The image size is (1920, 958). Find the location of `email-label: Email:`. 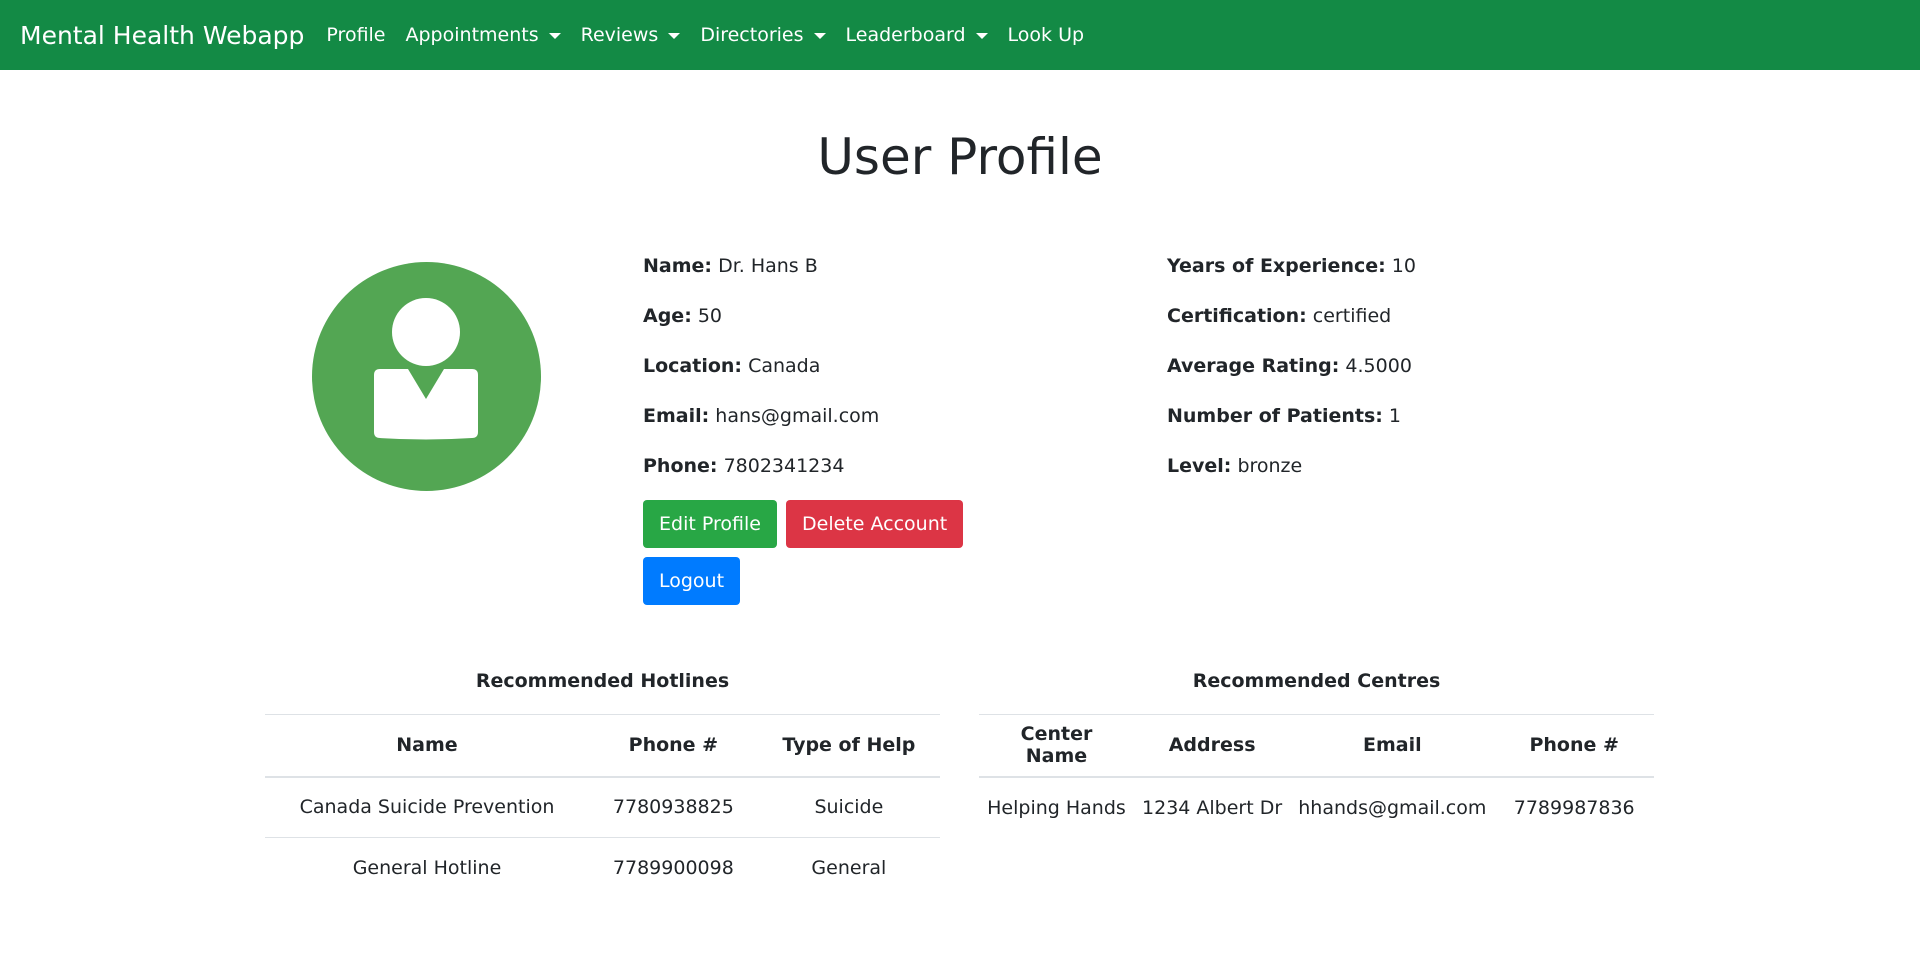

email-label: Email: is located at coordinates (676, 416).